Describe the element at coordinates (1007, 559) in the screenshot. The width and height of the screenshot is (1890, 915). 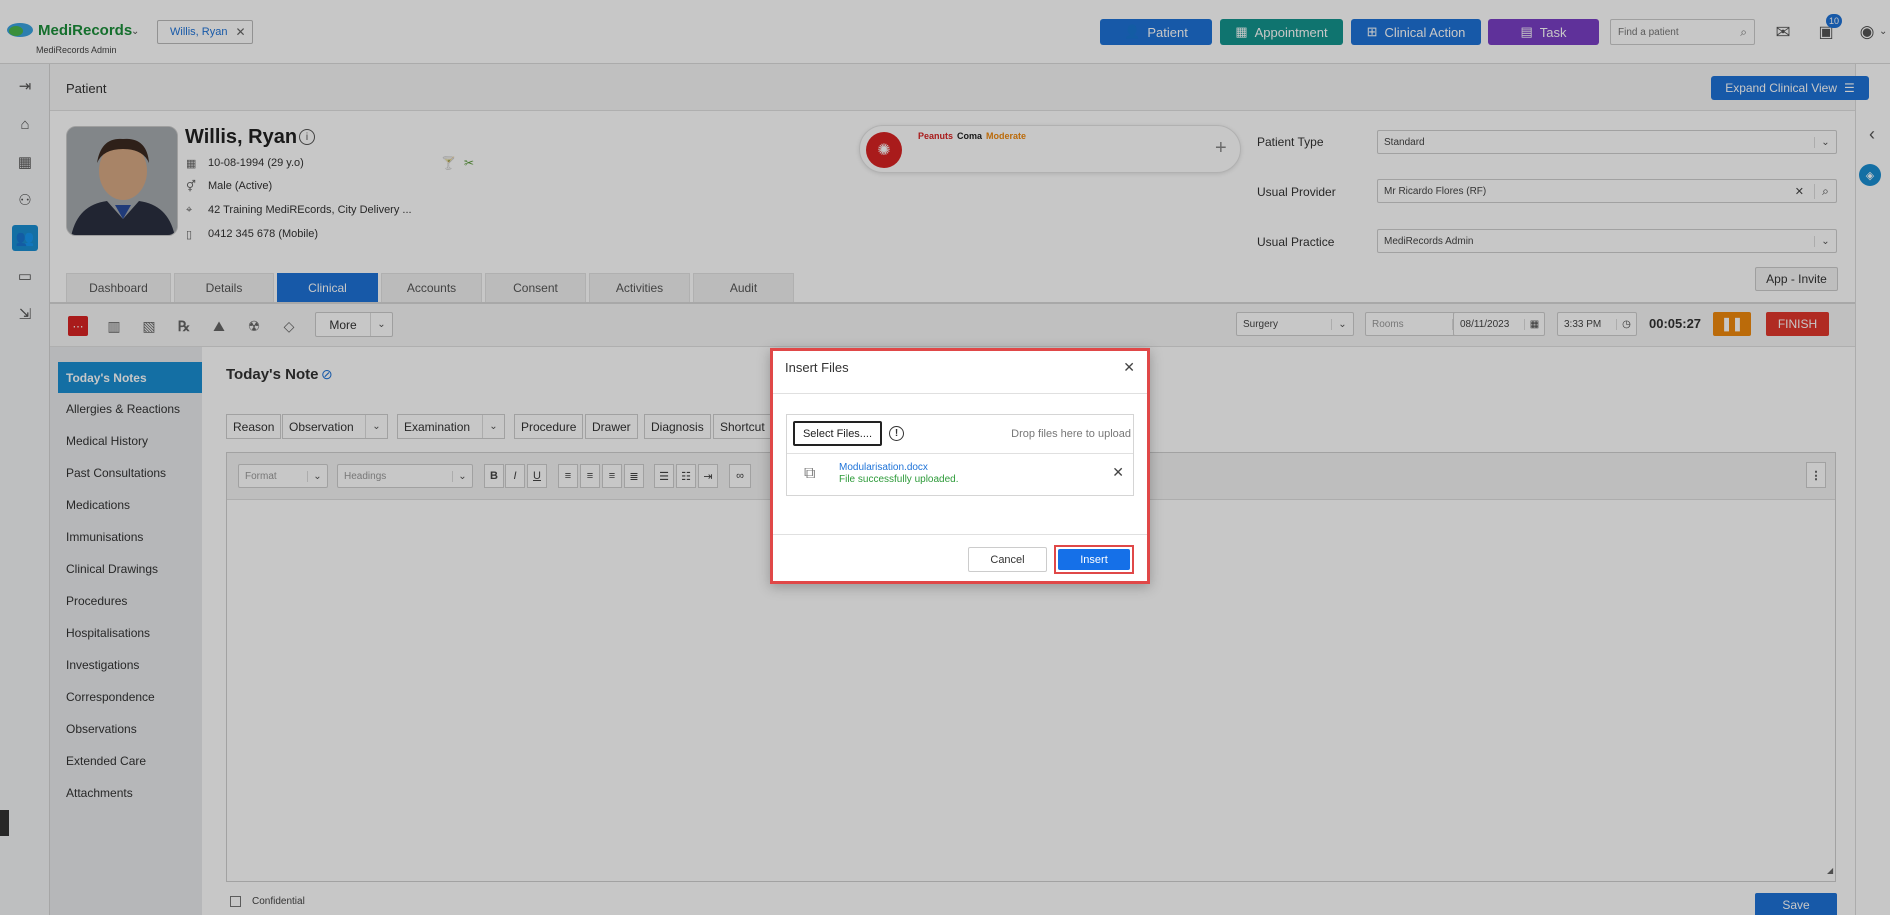
I see `cancel-button: Cancel` at that location.